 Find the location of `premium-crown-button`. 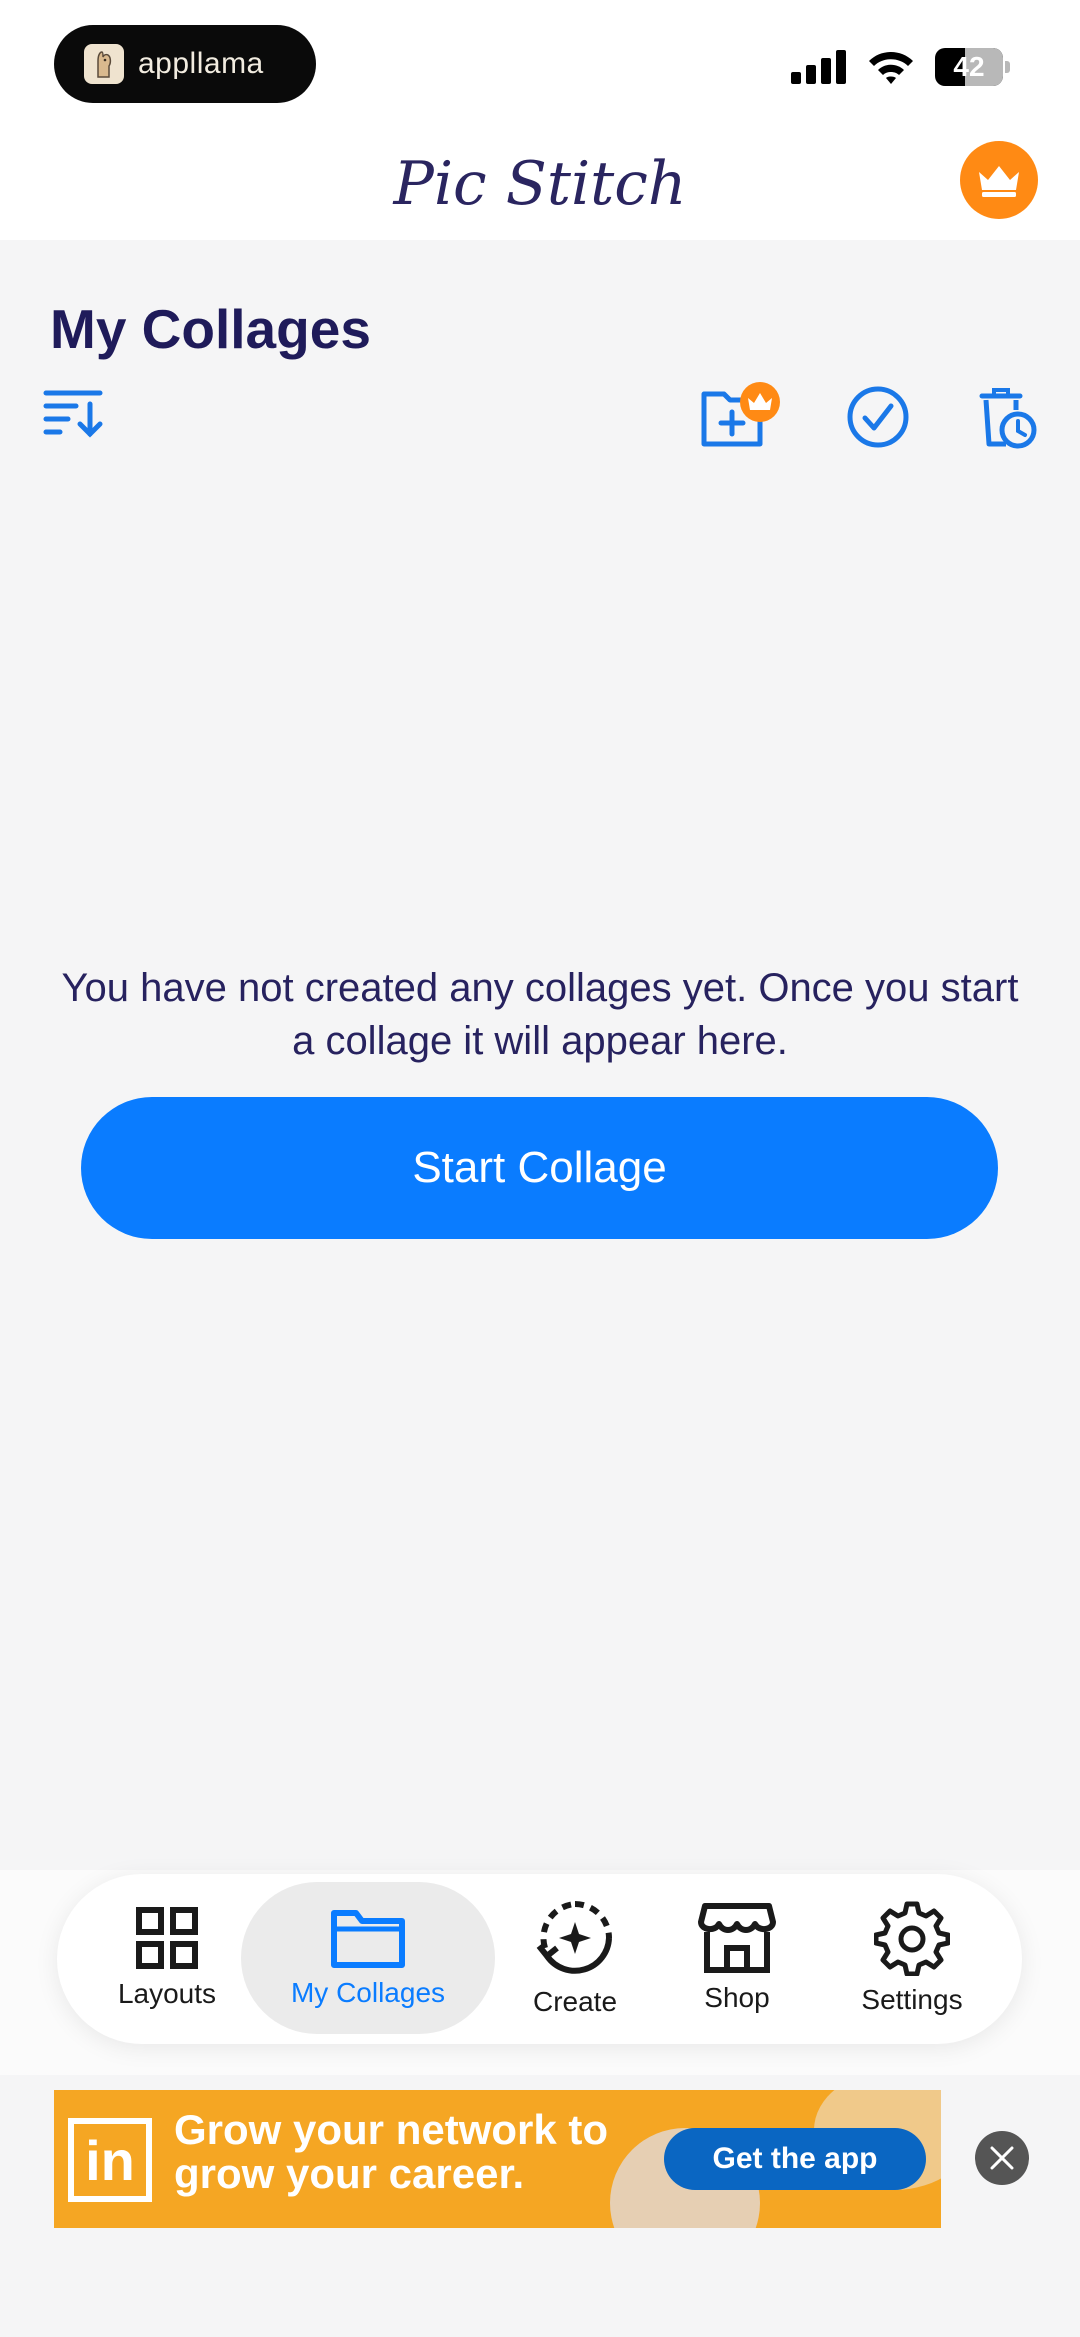

premium-crown-button is located at coordinates (999, 180).